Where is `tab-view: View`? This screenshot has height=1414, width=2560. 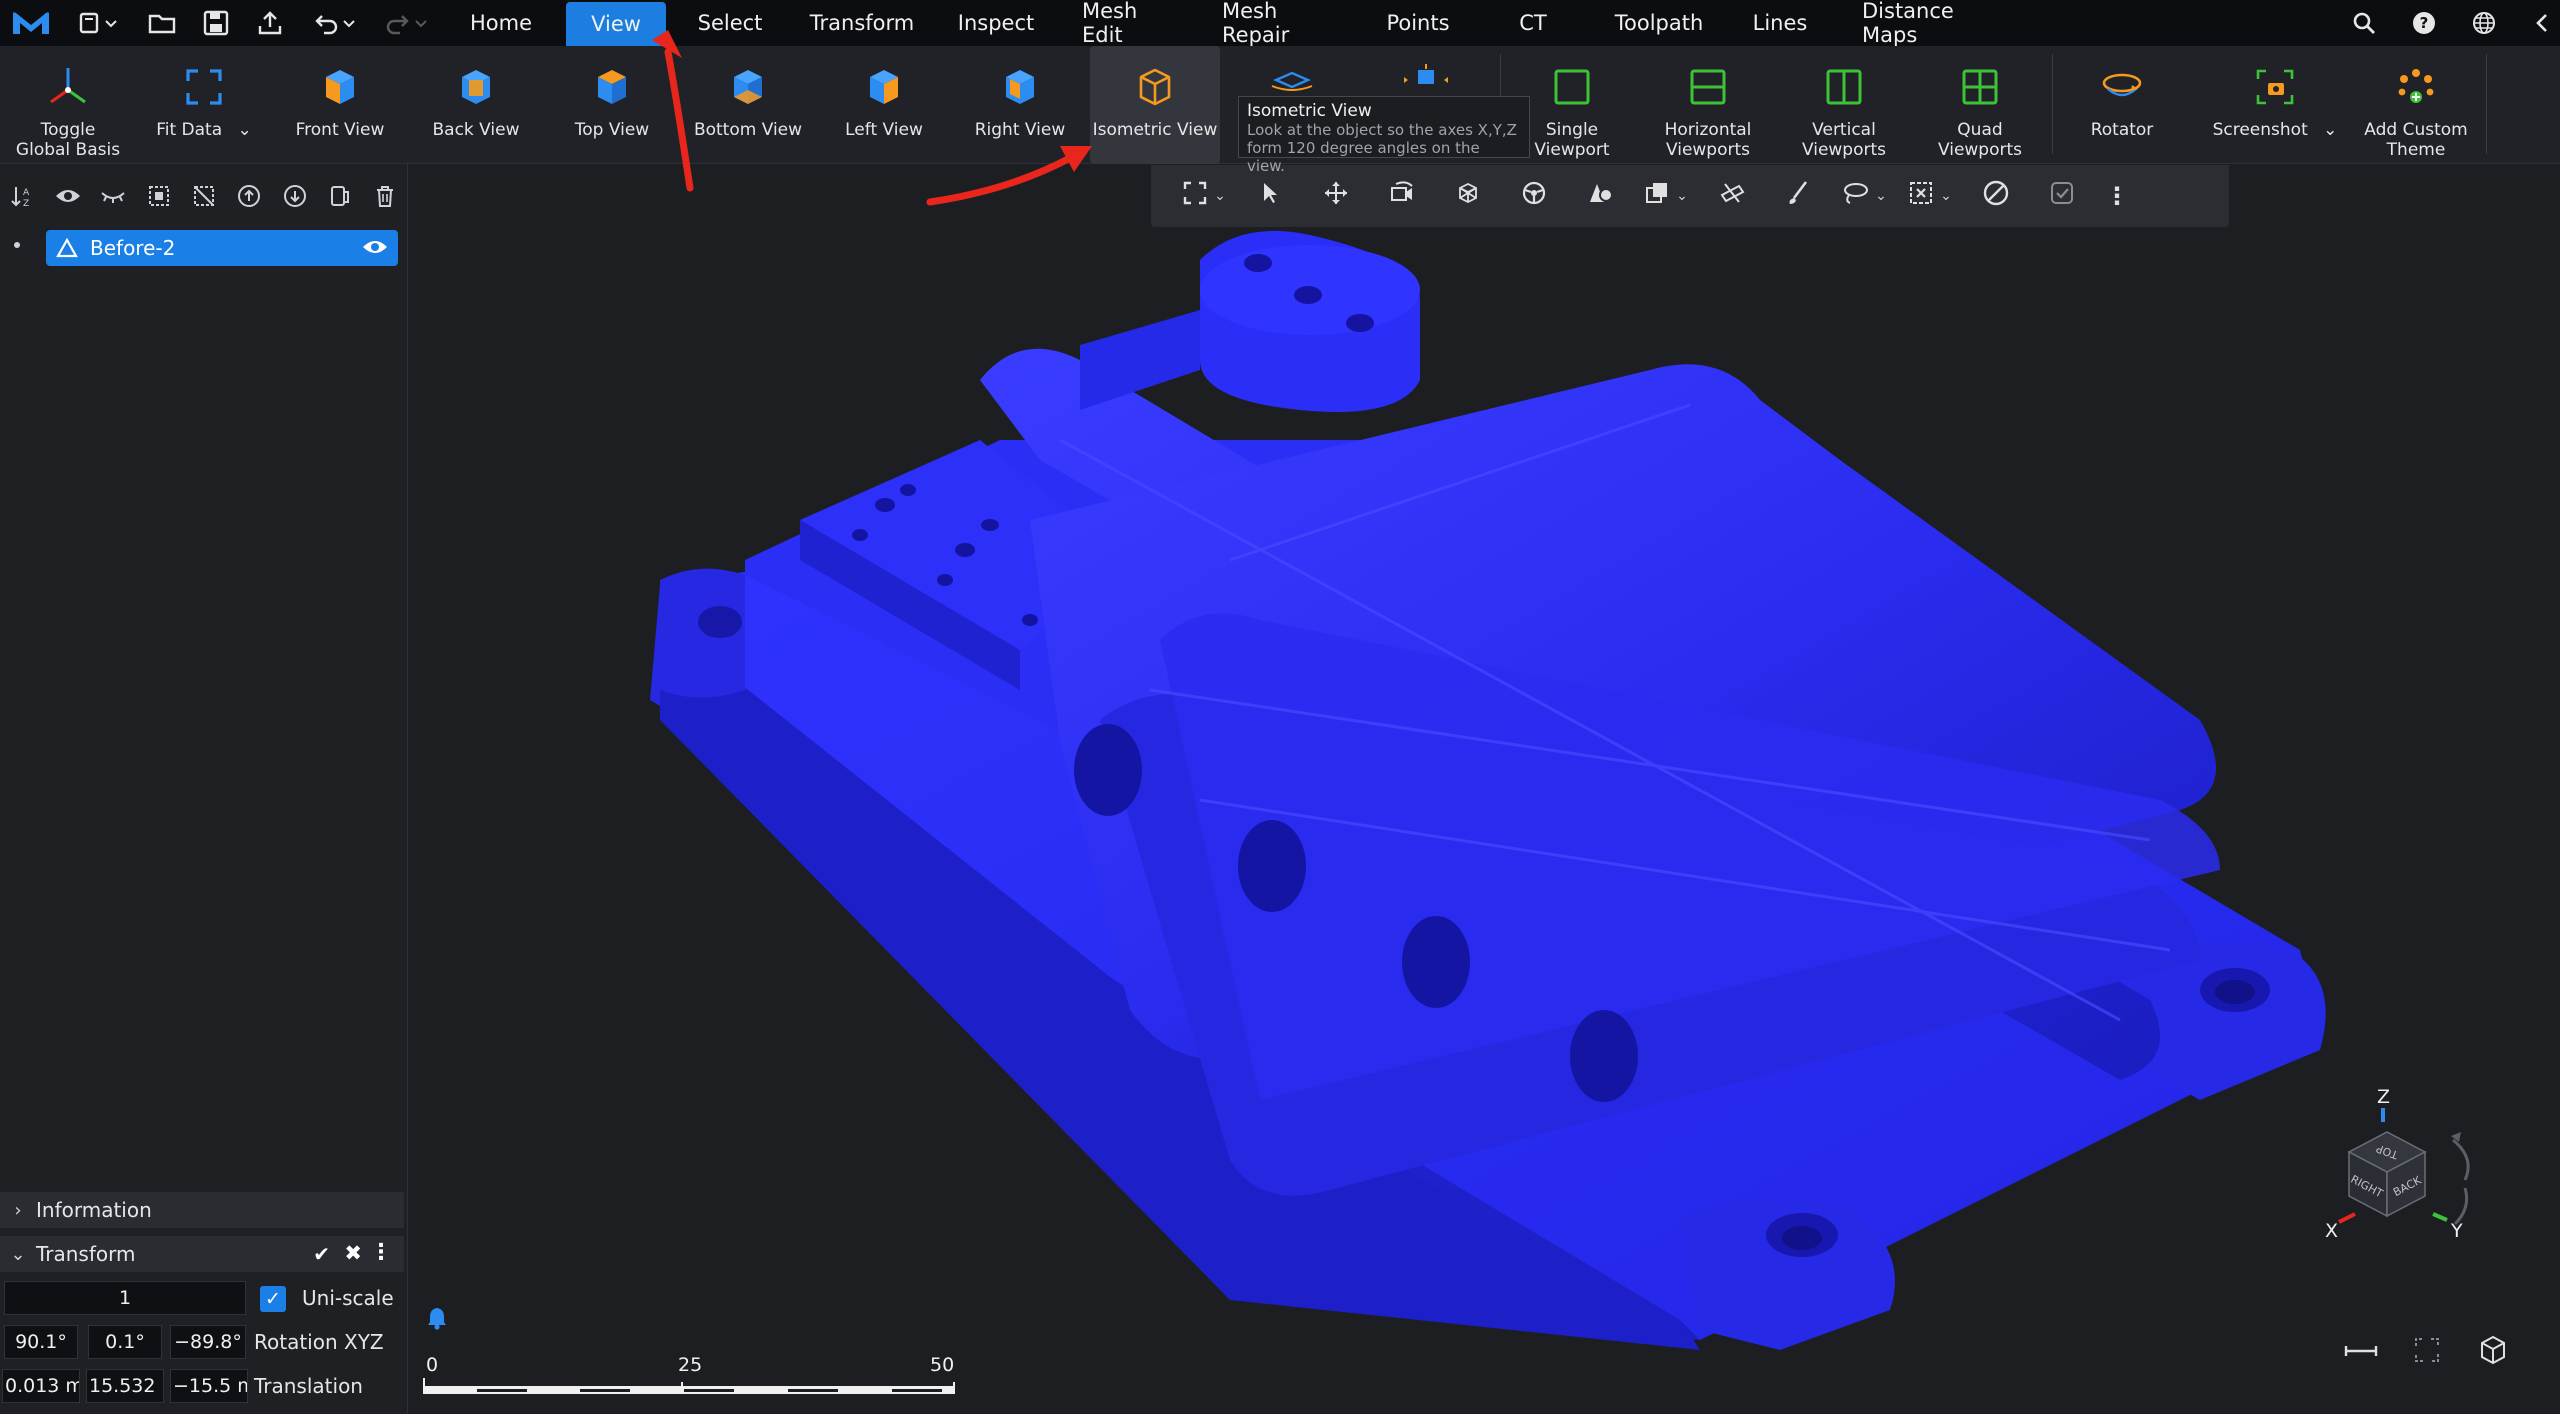
tab-view: View is located at coordinates (616, 24).